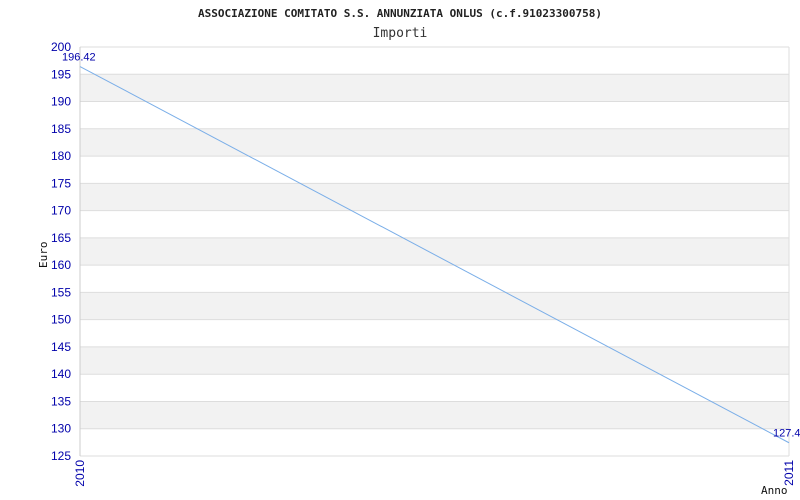 The width and height of the screenshot is (800, 500). Describe the element at coordinates (786, 434) in the screenshot. I see `data-label: 127.43` at that location.